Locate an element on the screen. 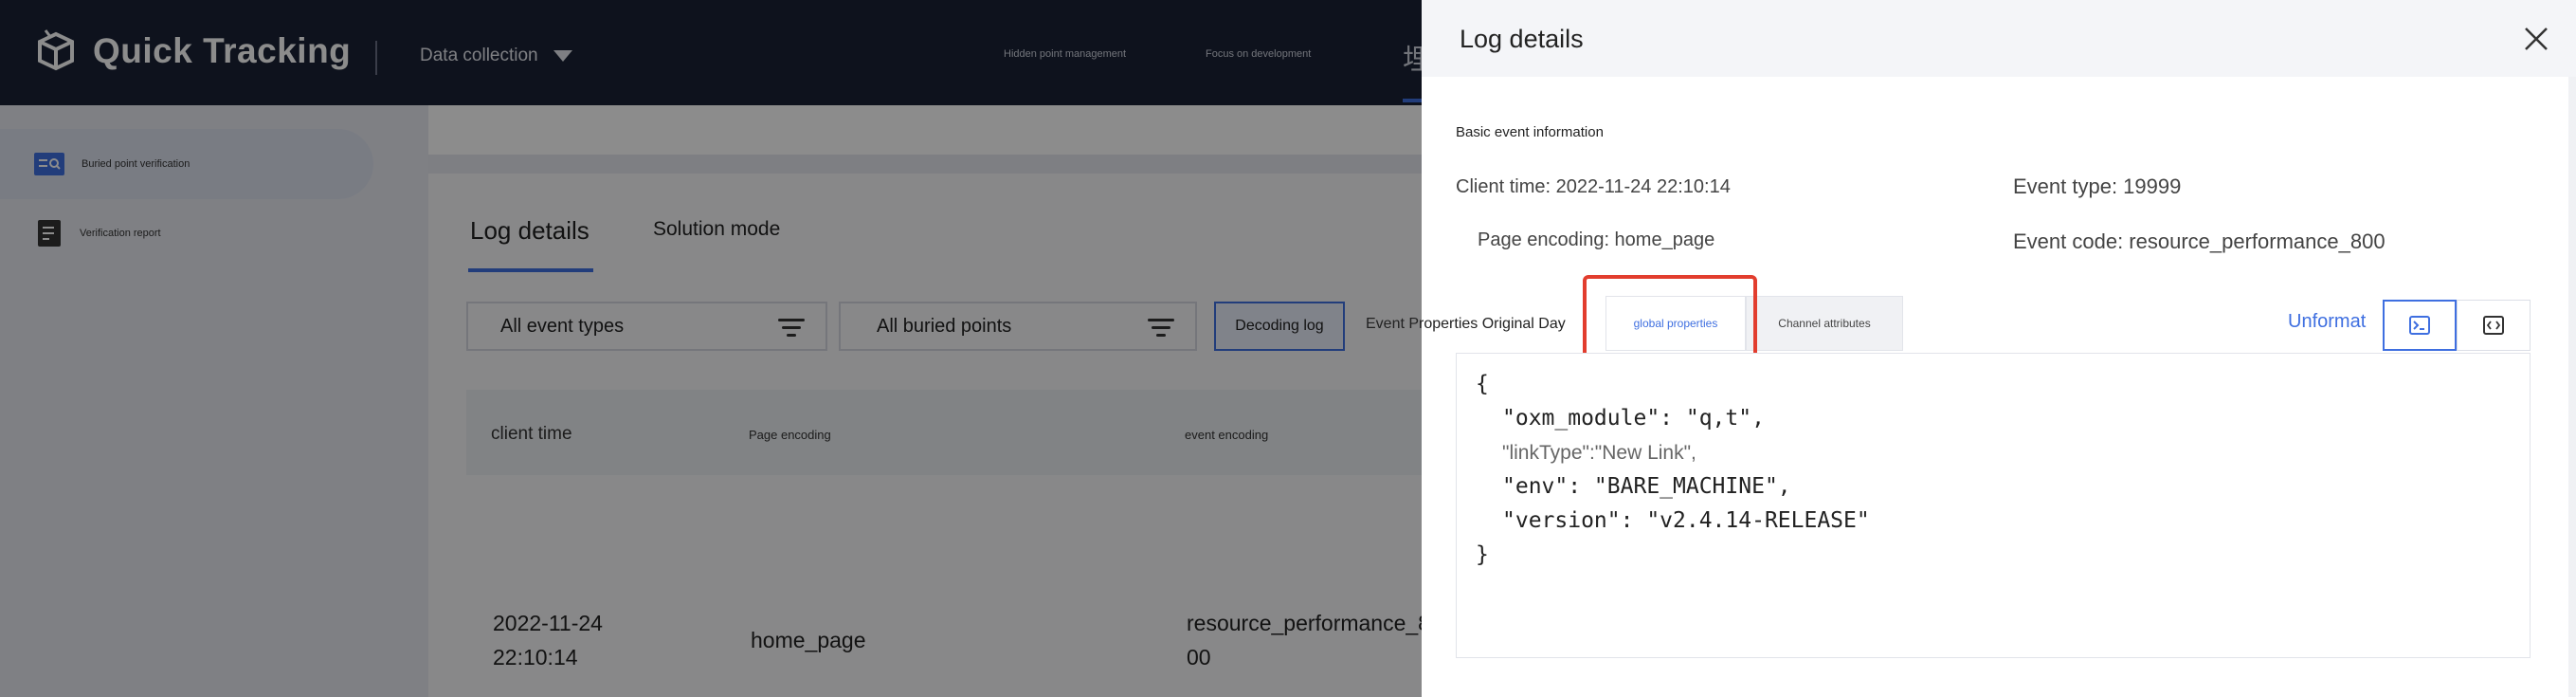 The width and height of the screenshot is (2576, 697). drawer-title: Log details is located at coordinates (1522, 39).